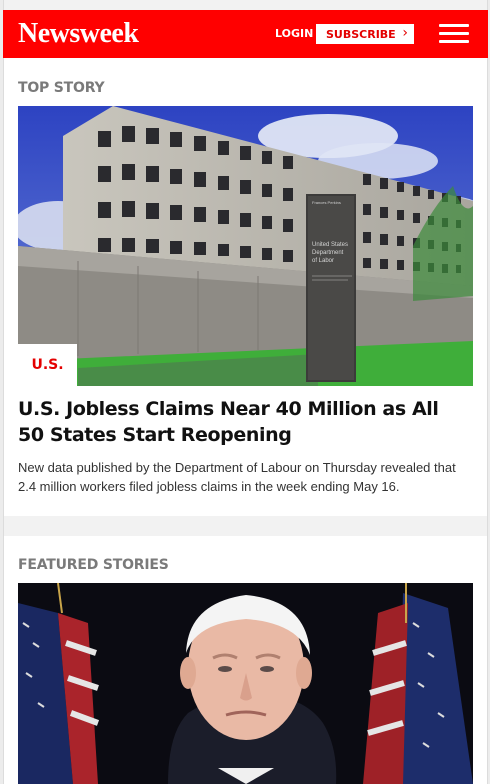 This screenshot has height=784, width=490. What do you see at coordinates (330, 245) in the screenshot?
I see `sign-line-1: United States` at bounding box center [330, 245].